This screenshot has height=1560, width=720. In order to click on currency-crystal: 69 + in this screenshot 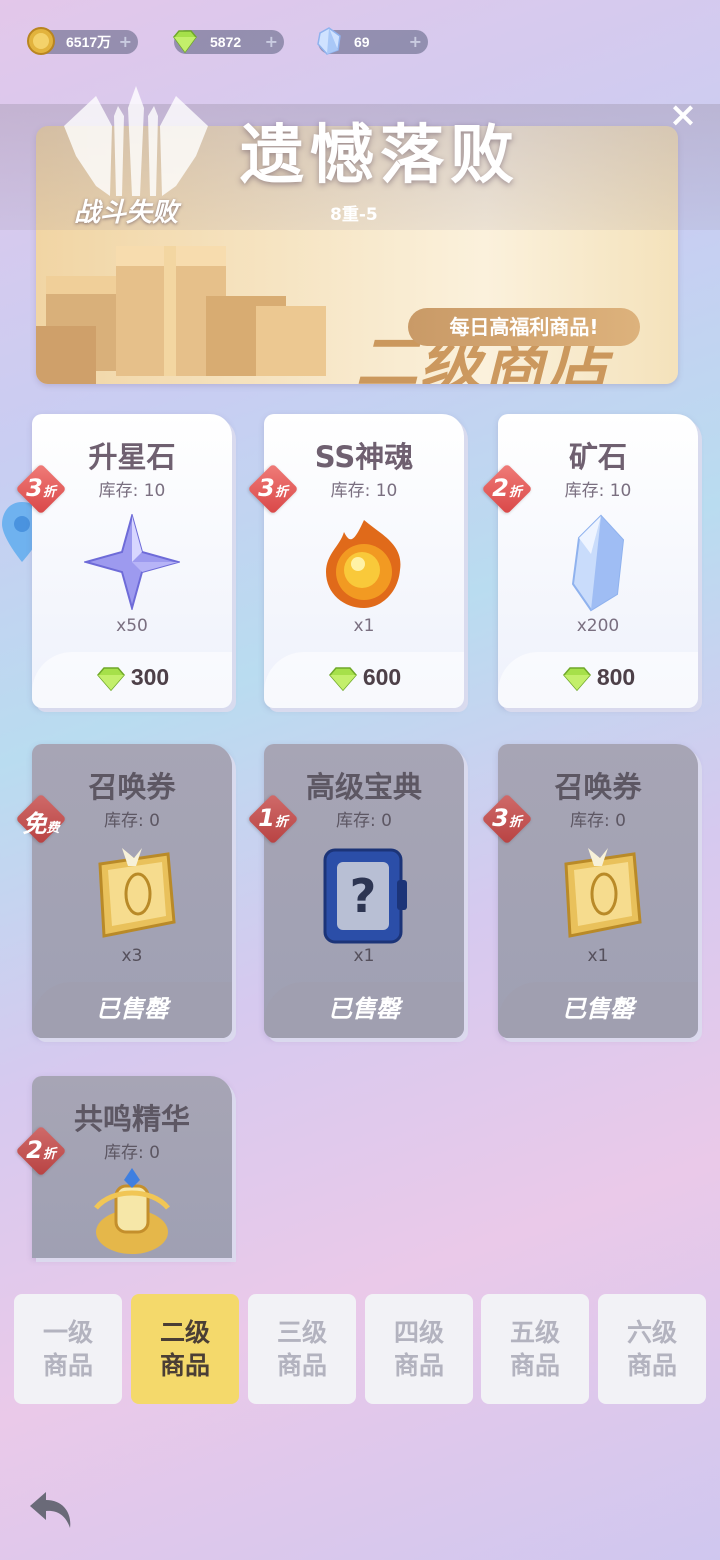, I will do `click(372, 41)`.